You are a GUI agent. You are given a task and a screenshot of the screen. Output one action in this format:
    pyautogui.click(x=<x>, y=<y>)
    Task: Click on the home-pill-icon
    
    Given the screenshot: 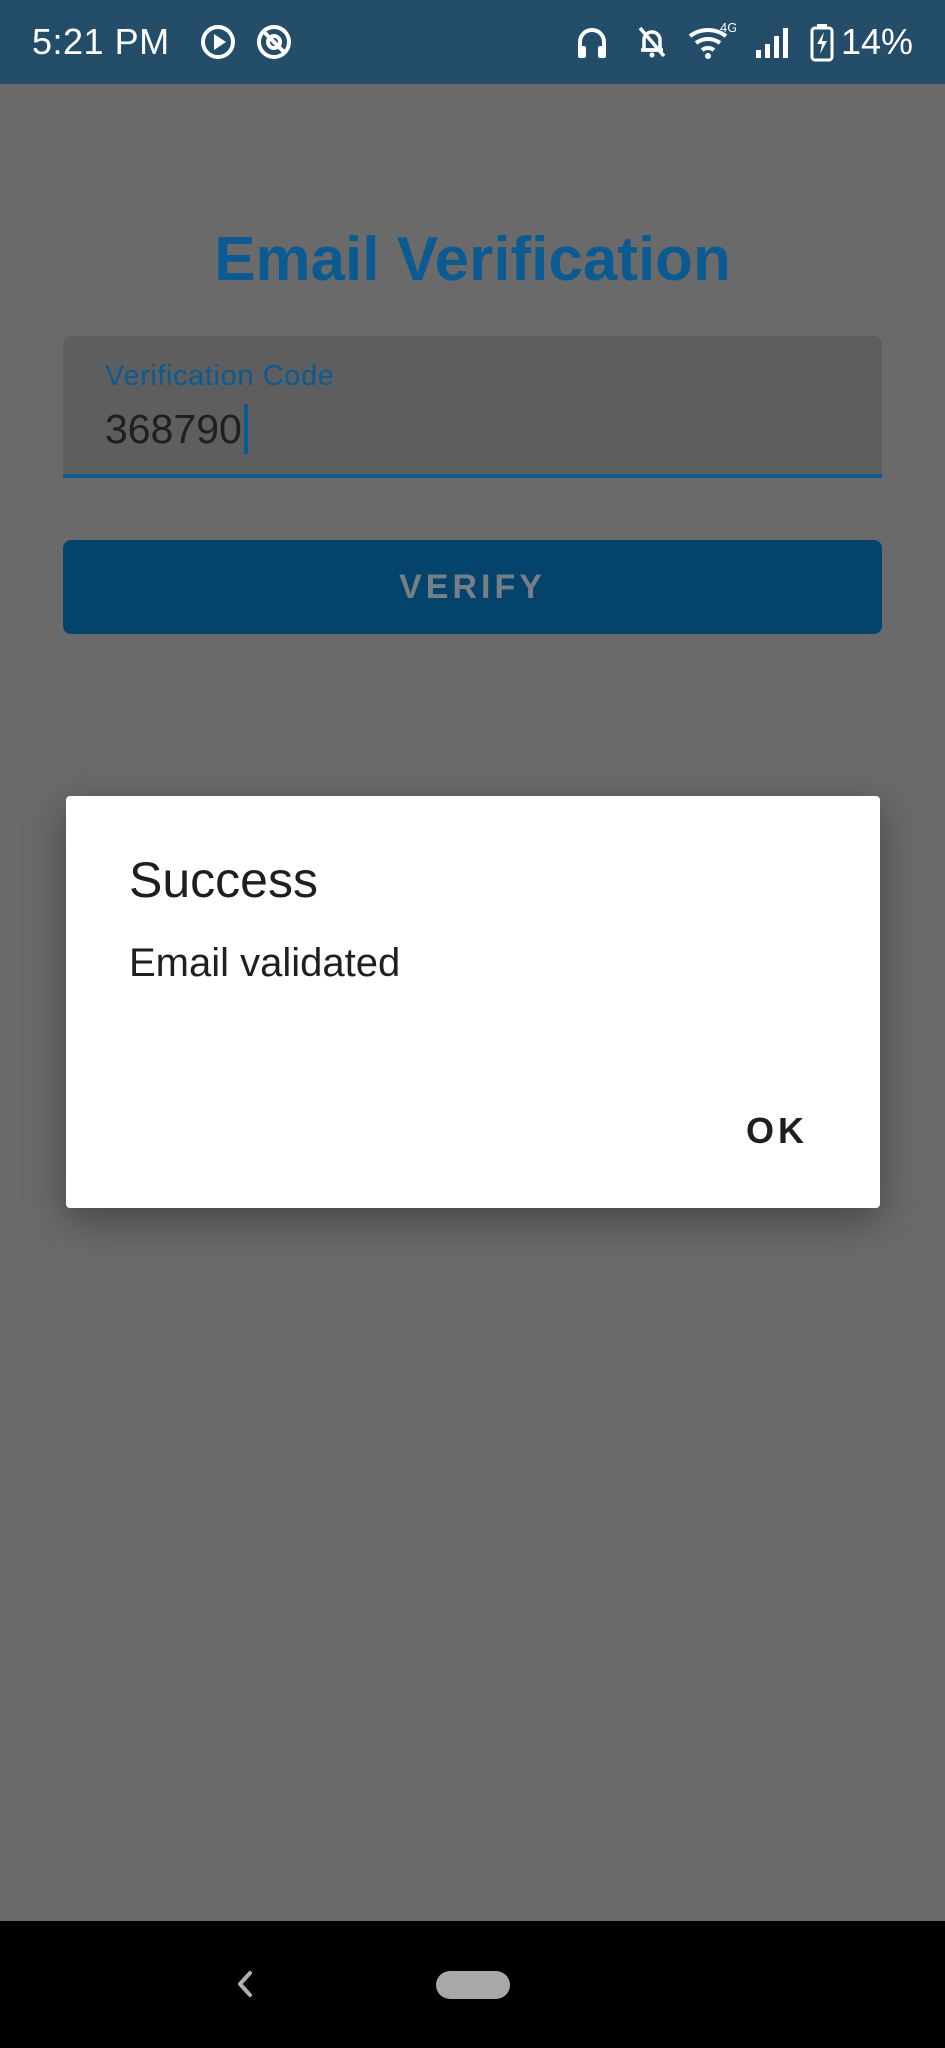 What is the action you would take?
    pyautogui.click(x=473, y=1985)
    